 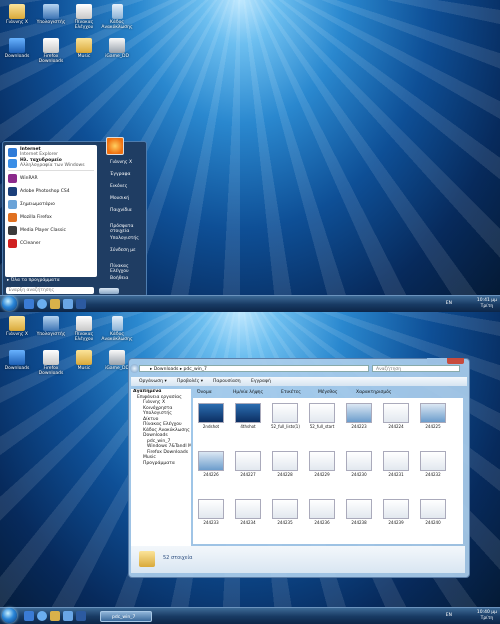 What do you see at coordinates (433, 464) in the screenshot?
I see `file-thumbnail: 244232` at bounding box center [433, 464].